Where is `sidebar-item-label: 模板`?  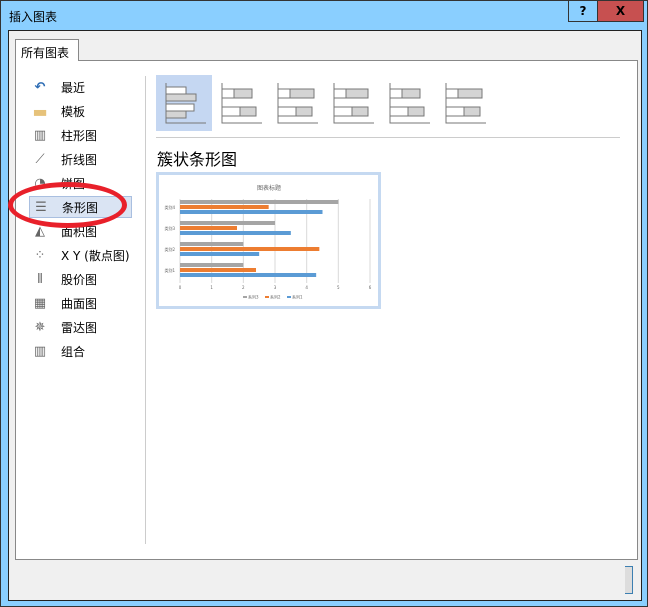 sidebar-item-label: 模板 is located at coordinates (73, 111).